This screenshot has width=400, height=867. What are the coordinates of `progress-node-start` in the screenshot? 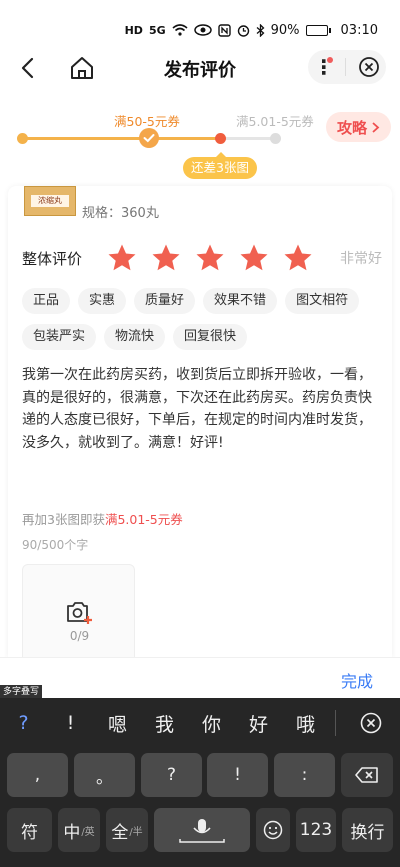 It's located at (22, 138).